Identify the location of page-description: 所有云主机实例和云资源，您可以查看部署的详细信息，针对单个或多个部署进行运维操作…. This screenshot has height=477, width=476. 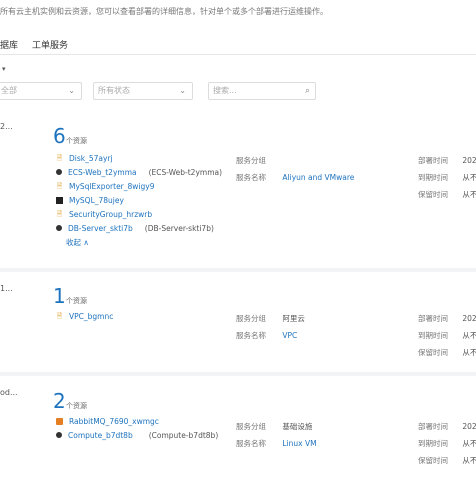
(164, 11).